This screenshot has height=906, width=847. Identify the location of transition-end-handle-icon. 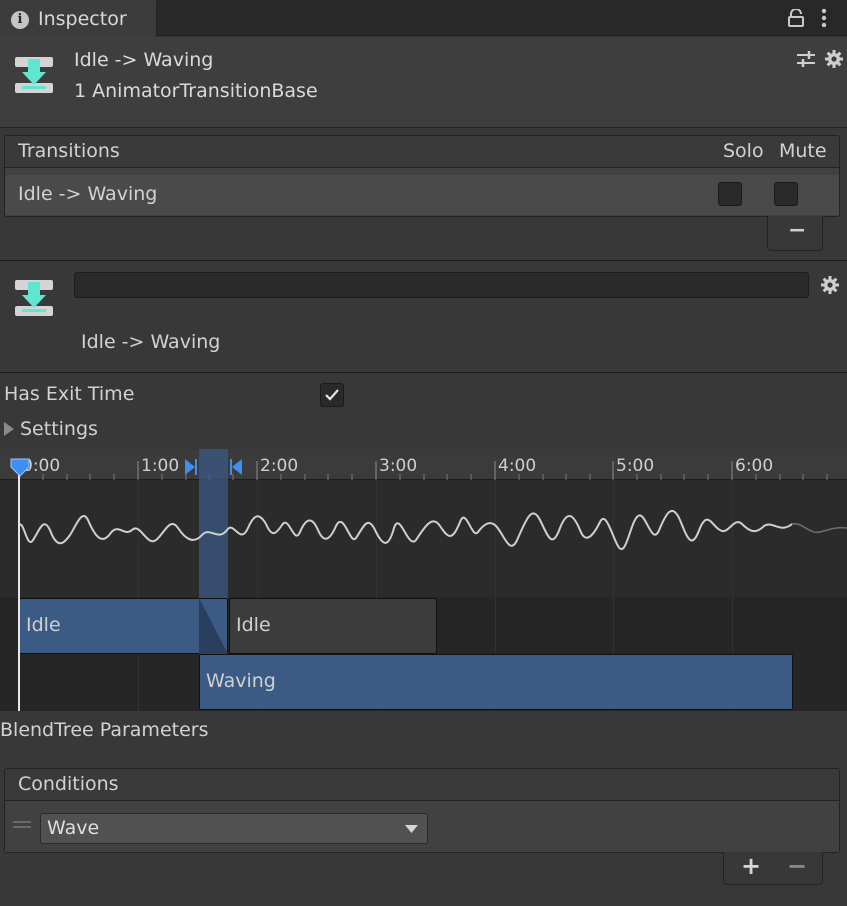
(236, 467).